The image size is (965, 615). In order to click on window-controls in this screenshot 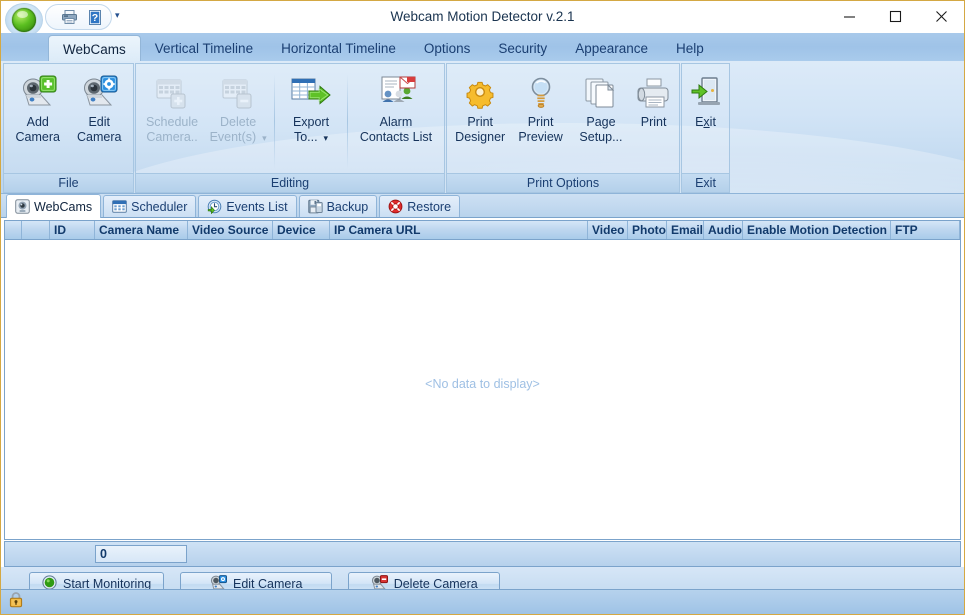, I will do `click(895, 16)`.